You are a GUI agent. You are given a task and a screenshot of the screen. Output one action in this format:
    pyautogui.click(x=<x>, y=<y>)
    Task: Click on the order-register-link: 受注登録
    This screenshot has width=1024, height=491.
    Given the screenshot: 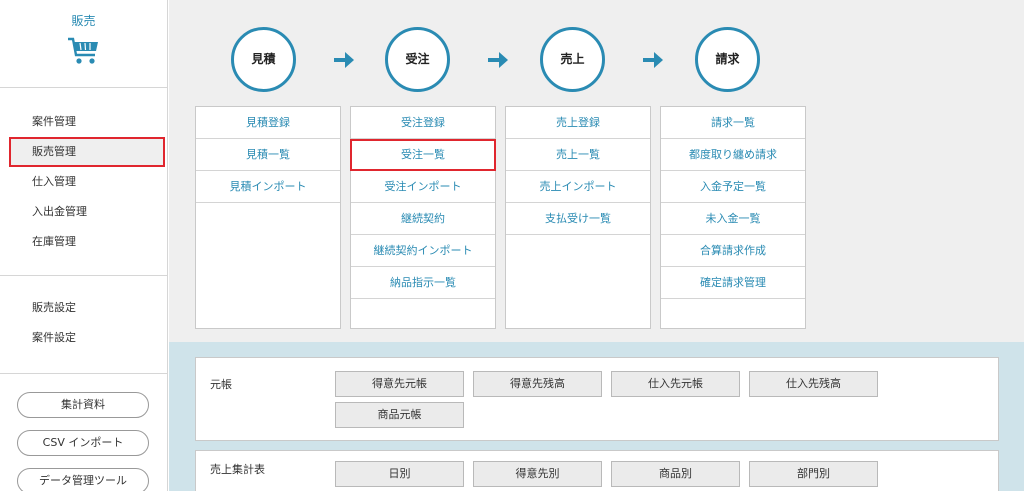 What is the action you would take?
    pyautogui.click(x=423, y=123)
    